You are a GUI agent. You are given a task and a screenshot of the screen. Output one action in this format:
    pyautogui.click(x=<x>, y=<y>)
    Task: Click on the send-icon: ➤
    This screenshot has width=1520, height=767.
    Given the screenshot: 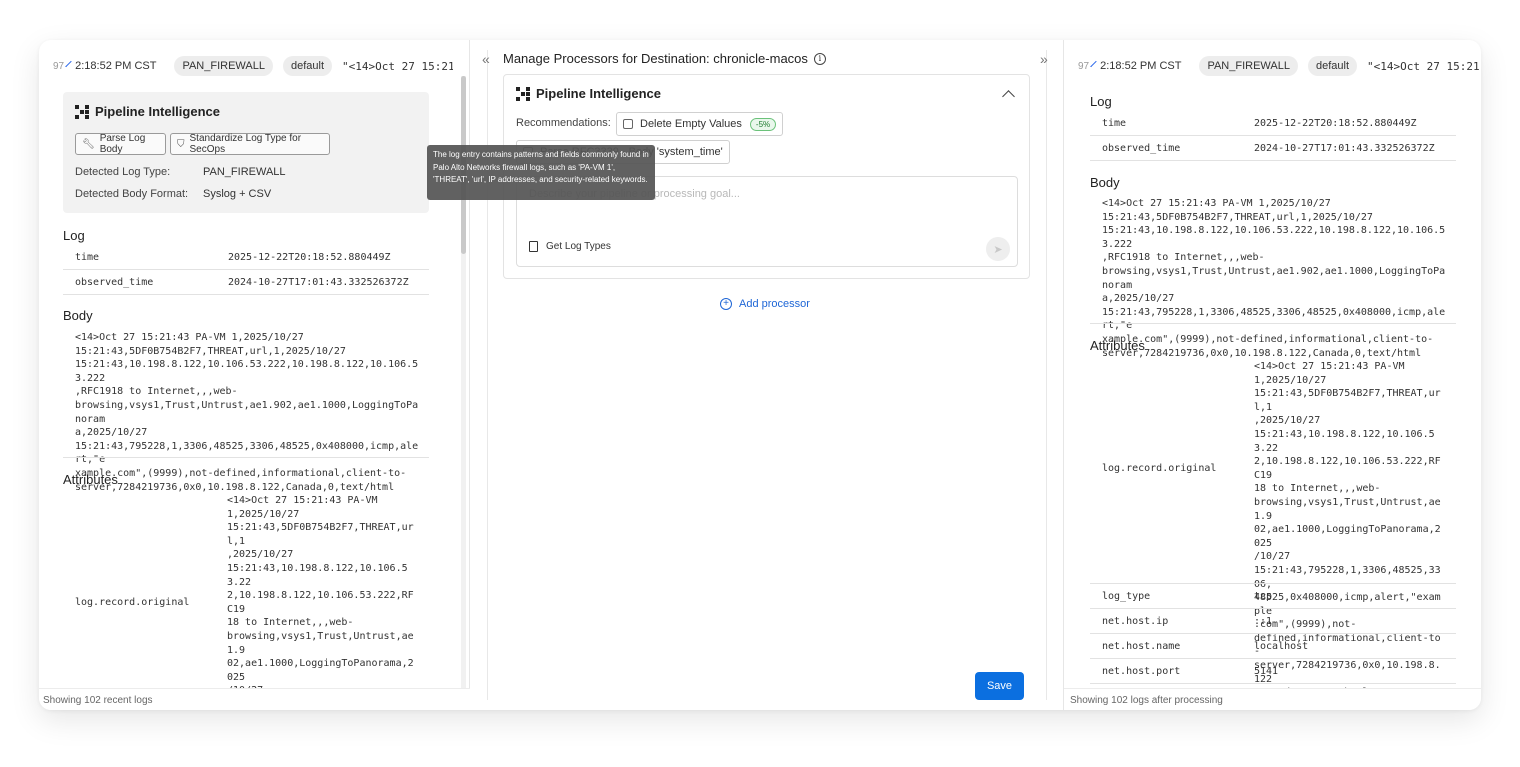 What is the action you would take?
    pyautogui.click(x=998, y=249)
    